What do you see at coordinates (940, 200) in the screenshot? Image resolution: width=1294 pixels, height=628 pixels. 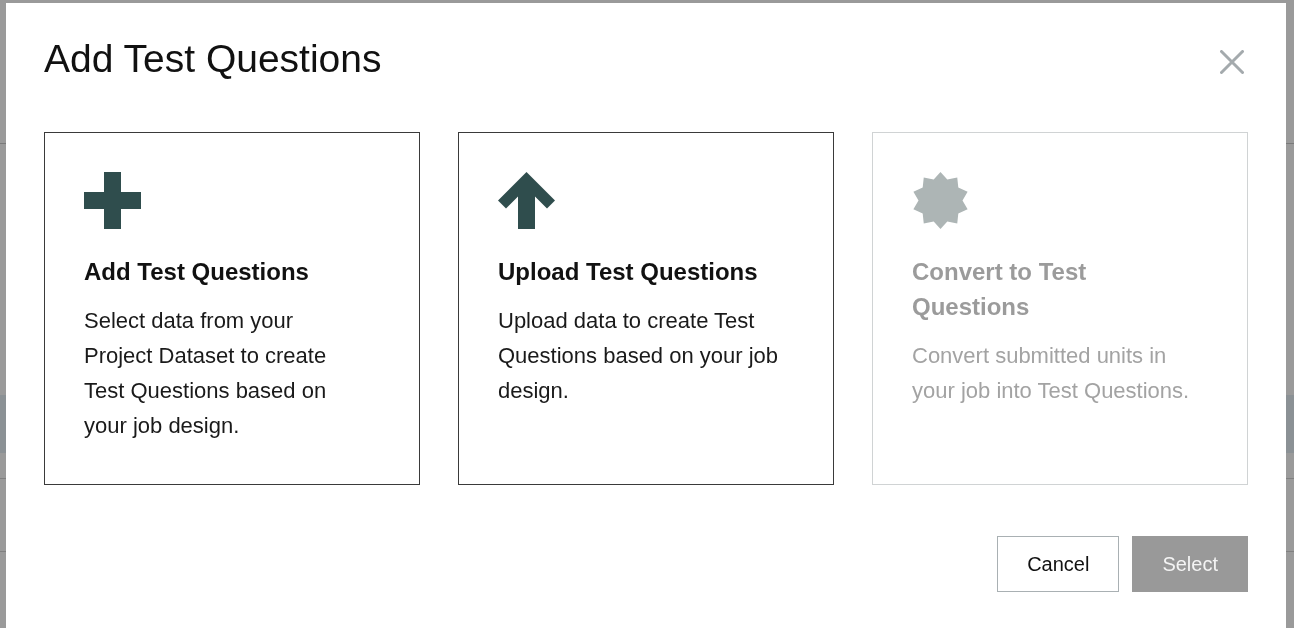 I see `starburst-icon` at bounding box center [940, 200].